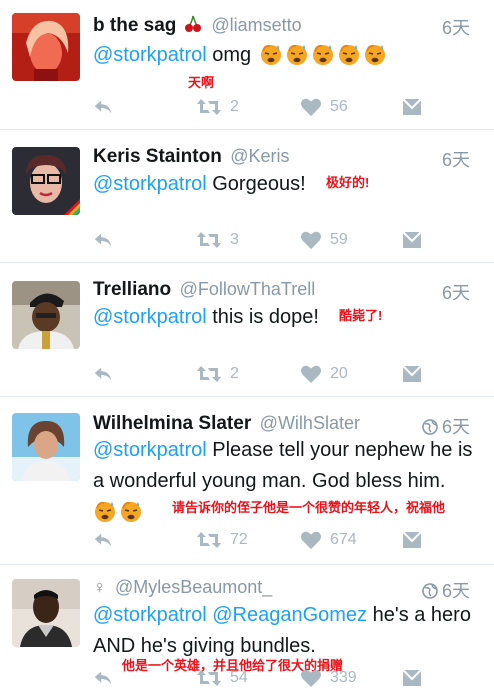 Image resolution: width=494 pixels, height=700 pixels. I want to click on user-handle: @liamsetto, so click(256, 25).